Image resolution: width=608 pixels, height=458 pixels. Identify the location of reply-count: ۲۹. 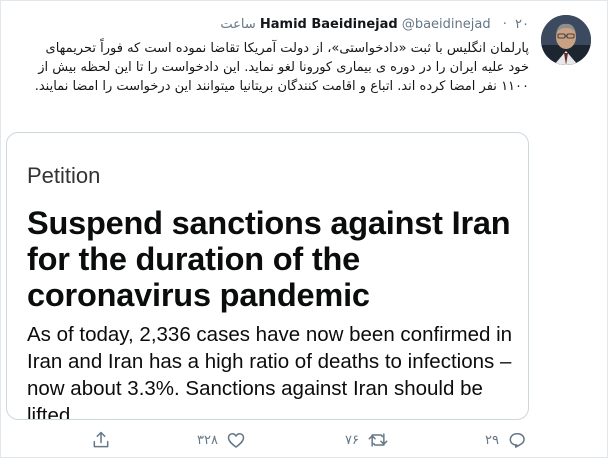
(492, 440).